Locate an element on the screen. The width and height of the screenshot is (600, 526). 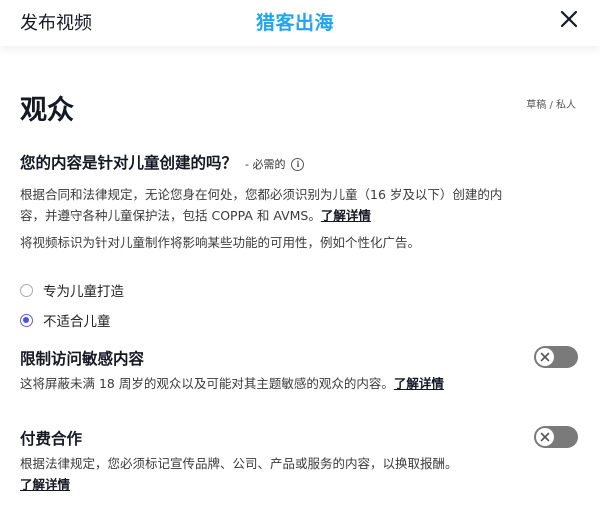
kids-description-line2: 容，并遵守各种儿童保护法，包括 COPPA 和 AVMS。 is located at coordinates (170, 215).